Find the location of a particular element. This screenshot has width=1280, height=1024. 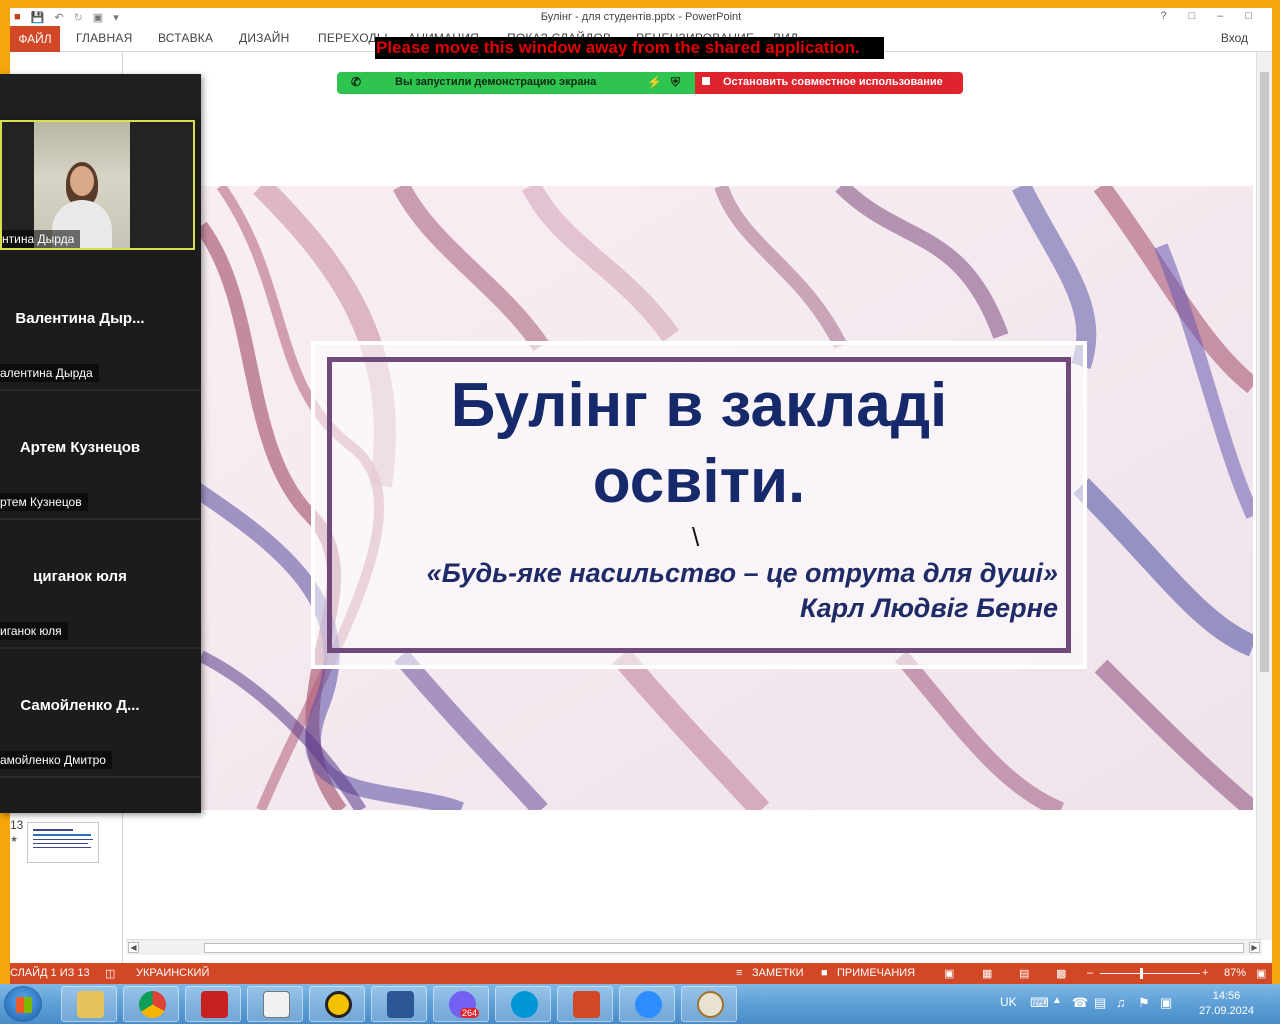

participant-name-chip: алентина Дырда is located at coordinates (49, 373).